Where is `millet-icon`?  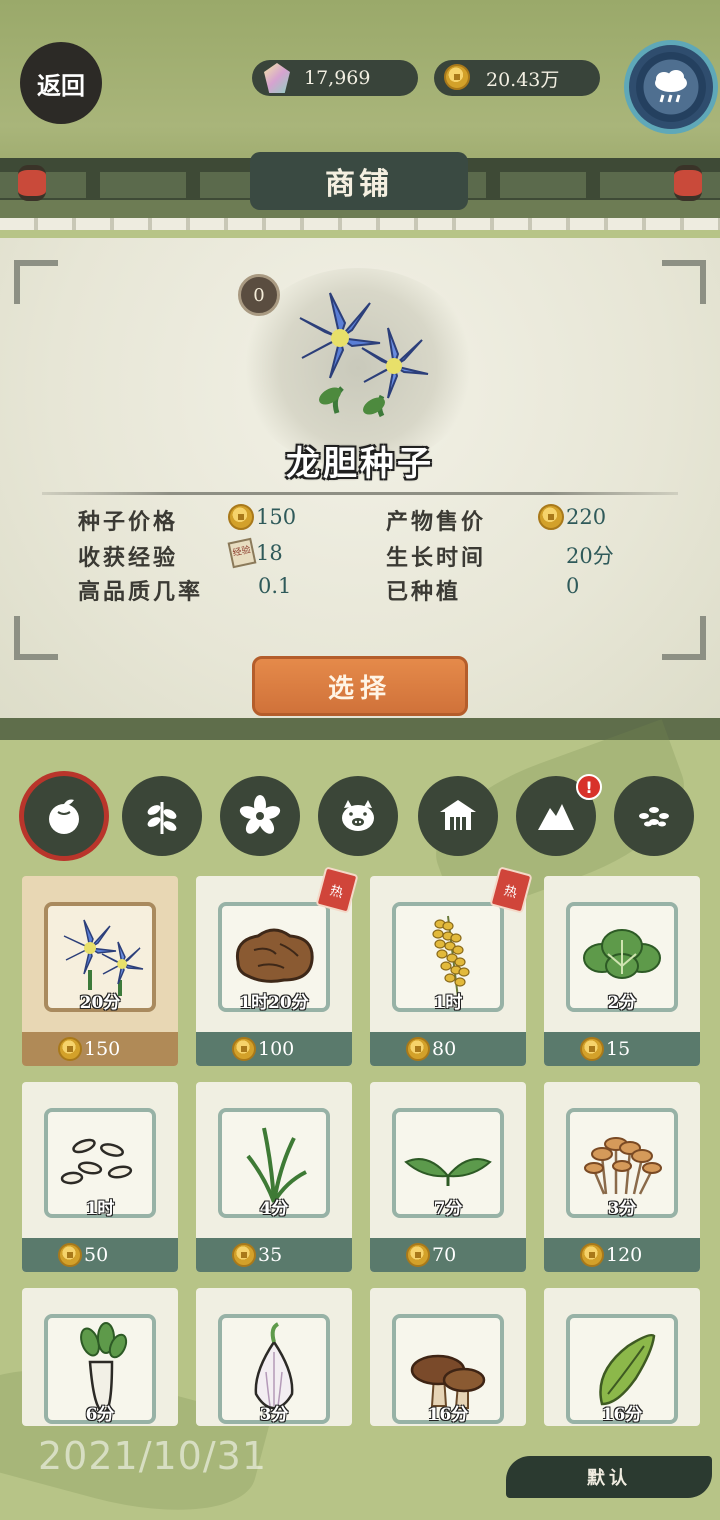
millet-icon is located at coordinates (451, 957).